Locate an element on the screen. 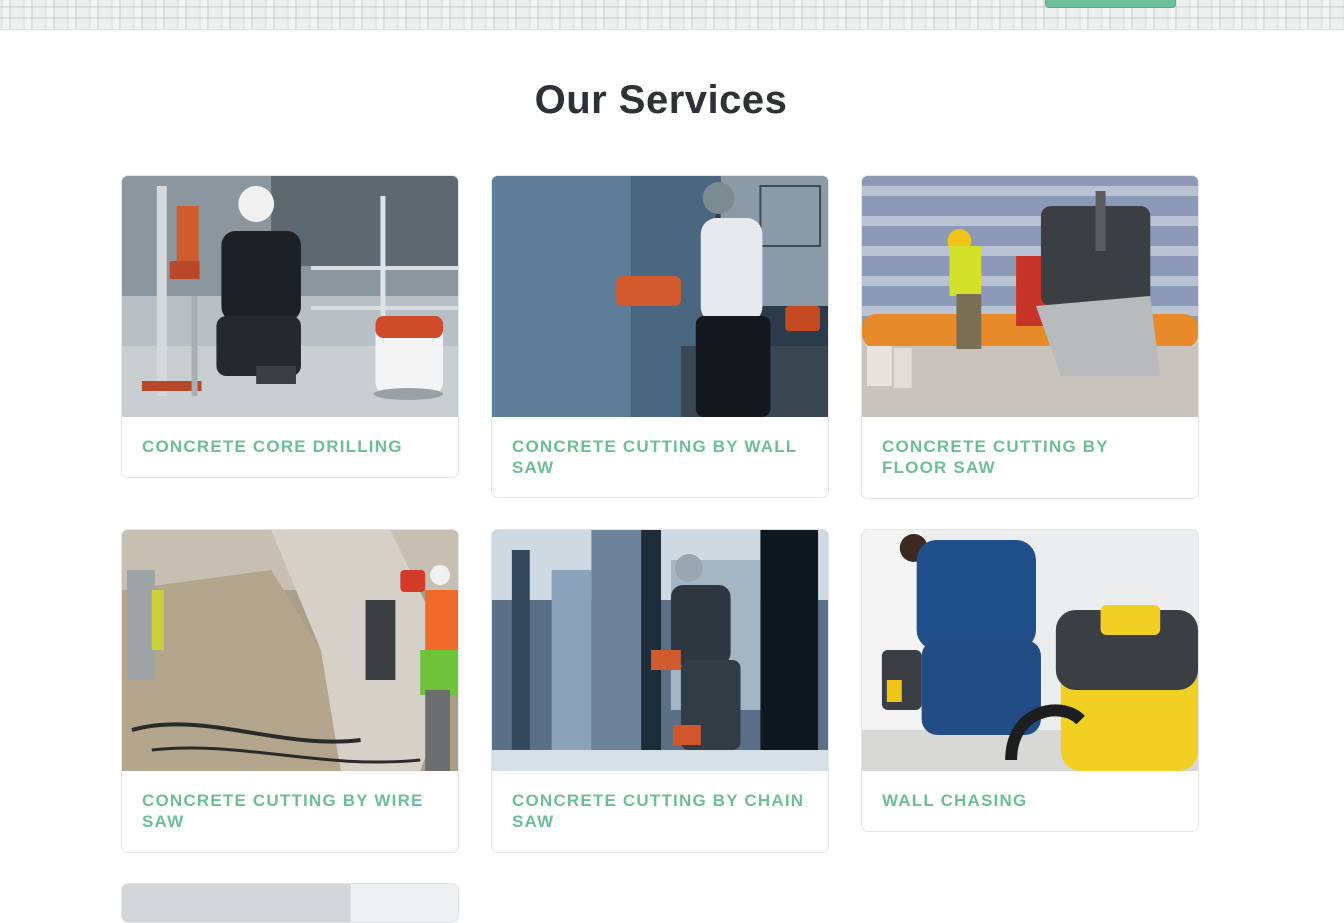 This screenshot has height=923, width=1344. service-card-wall-saw: CONCRETE CUTTING BY WALL SAW is located at coordinates (660, 336).